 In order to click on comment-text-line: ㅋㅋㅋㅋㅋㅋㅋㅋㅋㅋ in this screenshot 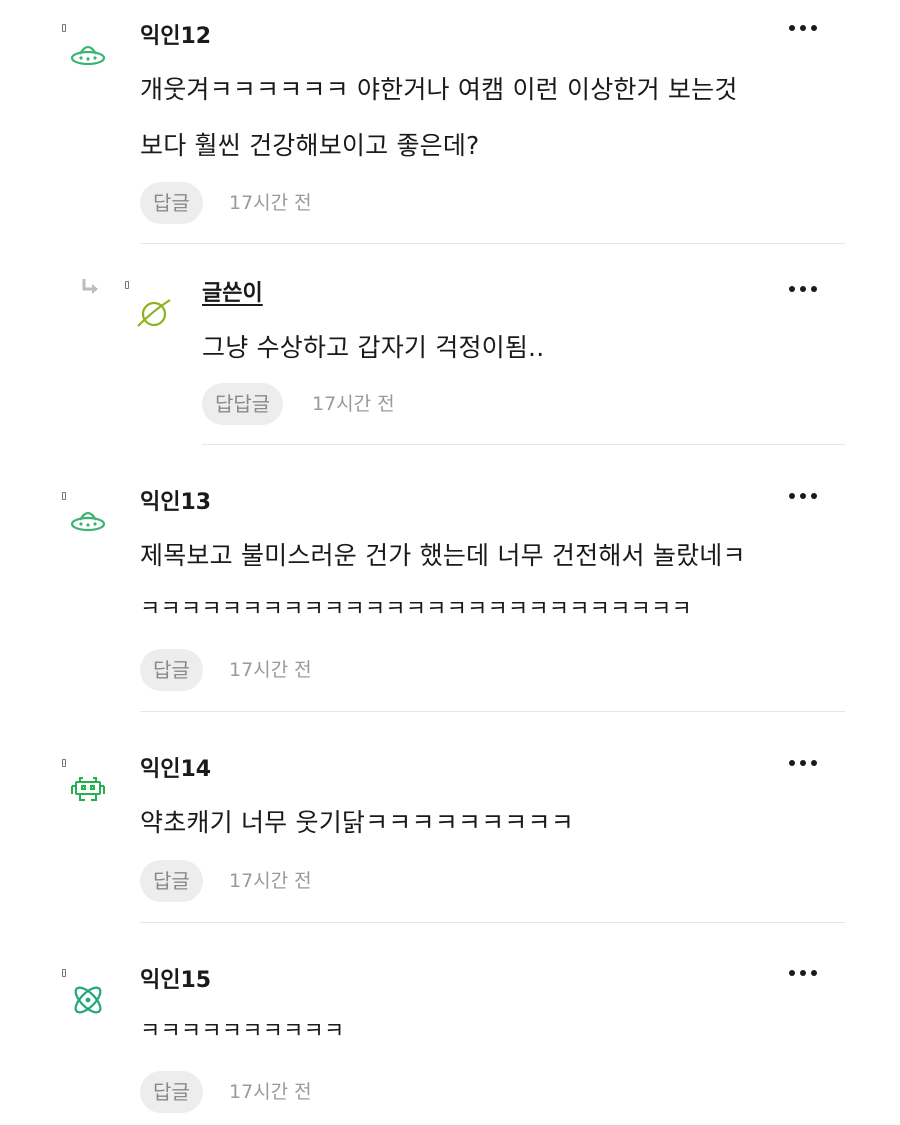, I will do `click(242, 1031)`.